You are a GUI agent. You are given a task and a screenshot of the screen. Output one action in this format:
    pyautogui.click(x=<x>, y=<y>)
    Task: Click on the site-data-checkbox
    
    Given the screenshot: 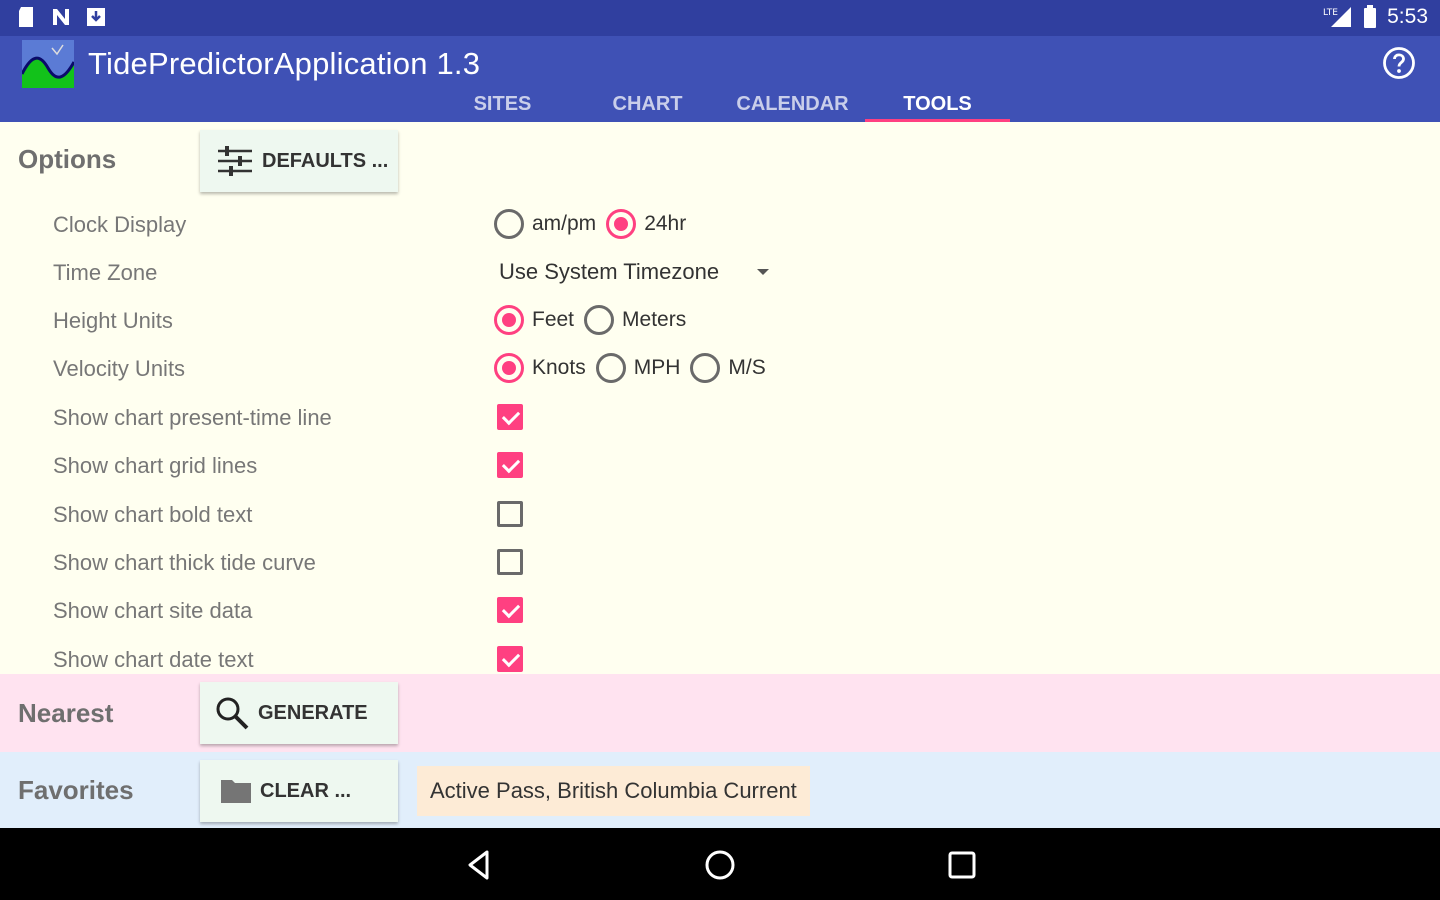 What is the action you would take?
    pyautogui.click(x=510, y=610)
    